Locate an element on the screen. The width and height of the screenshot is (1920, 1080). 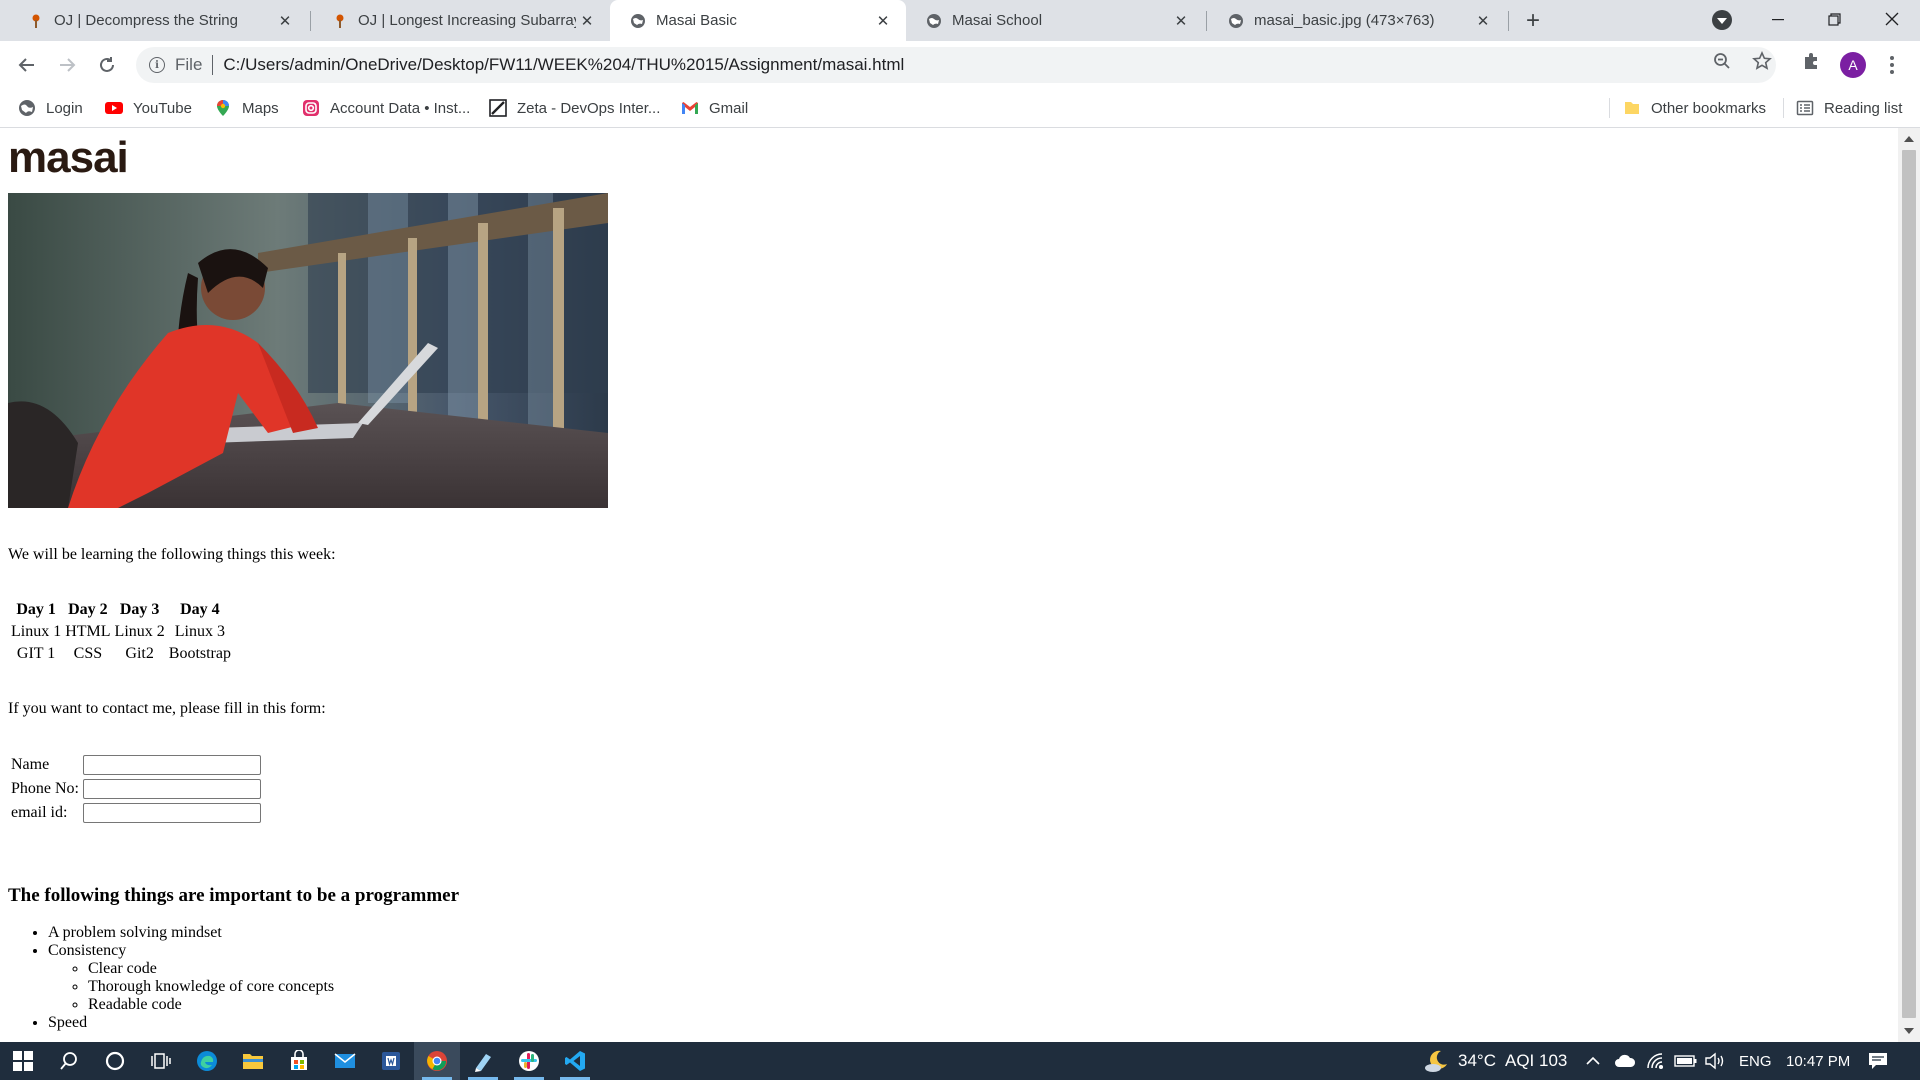
reading-list-button: Reading list is located at coordinates (1849, 108).